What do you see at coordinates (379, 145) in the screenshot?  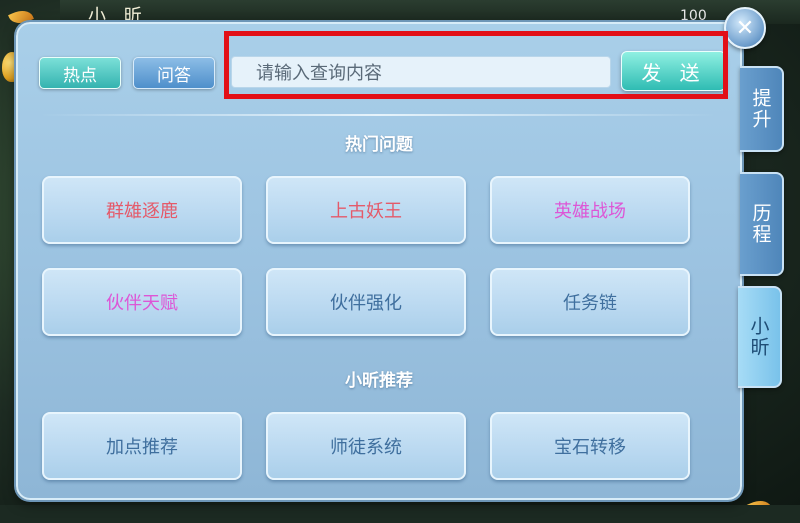 I see `section-title-hot-questions: 热门问题` at bounding box center [379, 145].